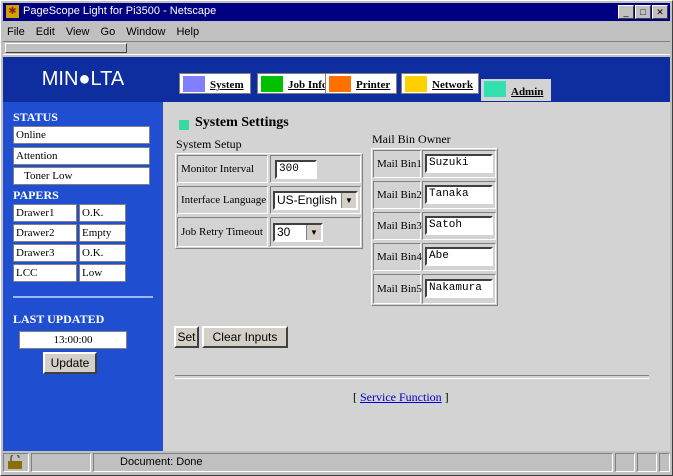 Image resolution: width=673 pixels, height=476 pixels. I want to click on status-attention: Attention, so click(81, 156).